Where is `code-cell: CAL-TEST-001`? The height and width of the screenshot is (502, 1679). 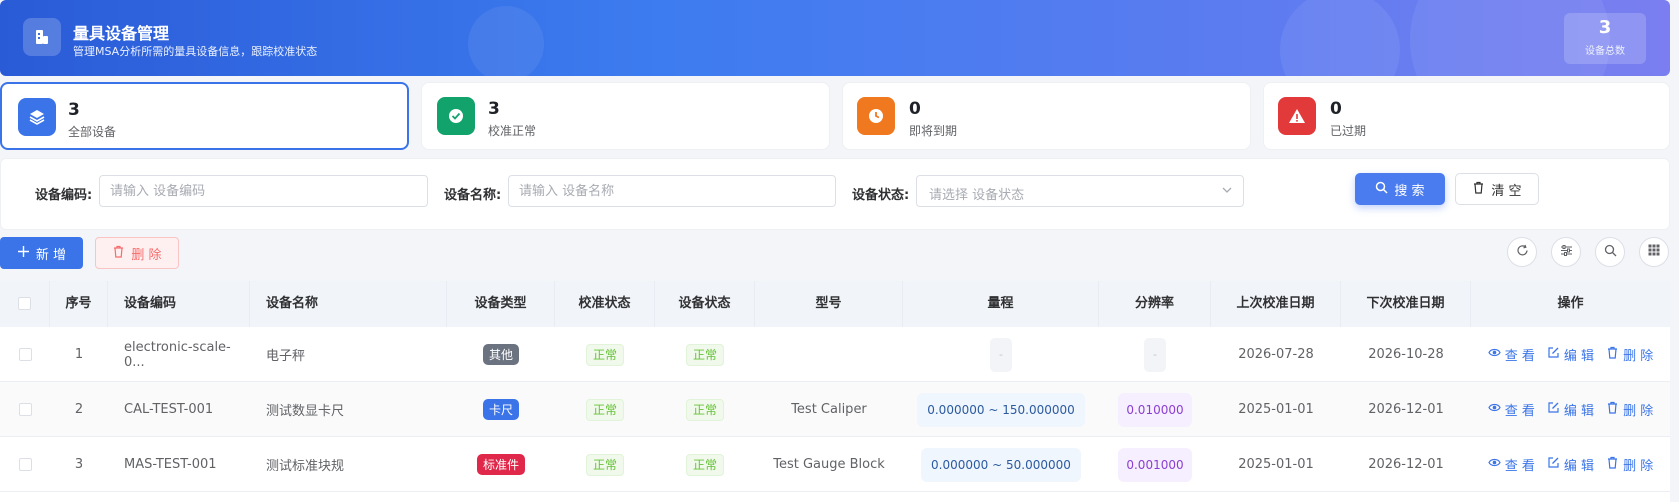 code-cell: CAL-TEST-001 is located at coordinates (179, 409).